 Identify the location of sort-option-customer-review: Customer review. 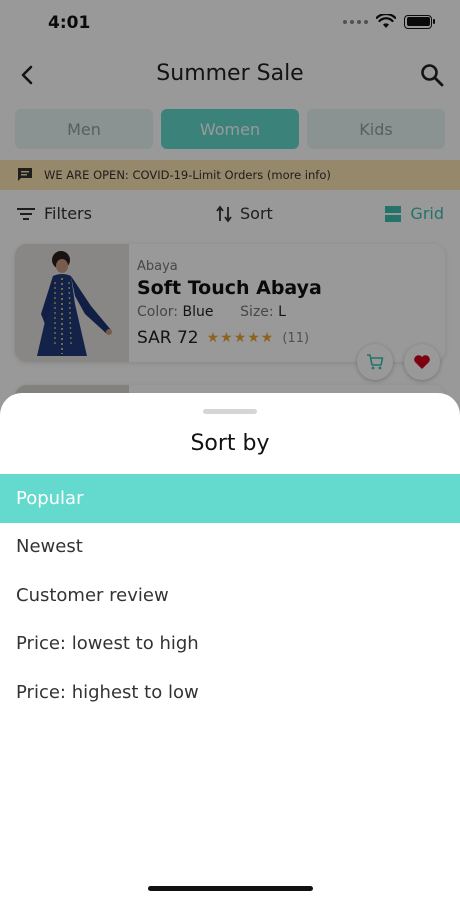
(230, 595).